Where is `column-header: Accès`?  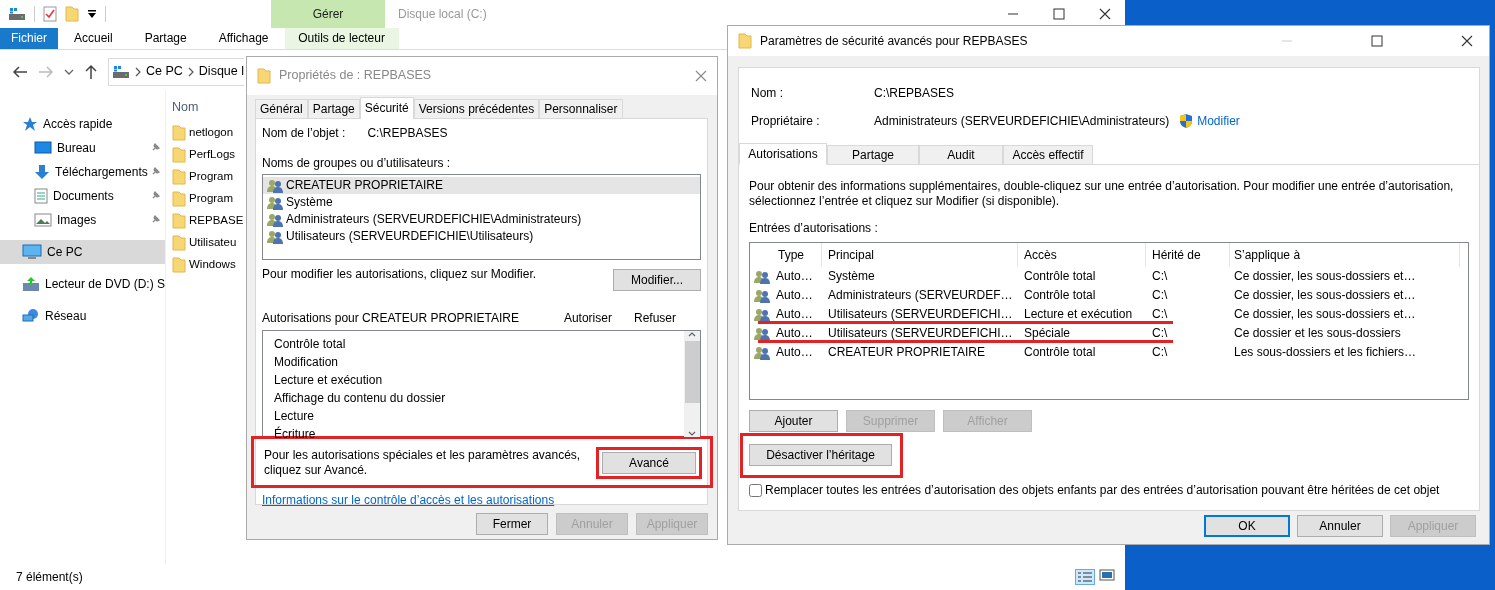
column-header: Accès is located at coordinates (1082, 255).